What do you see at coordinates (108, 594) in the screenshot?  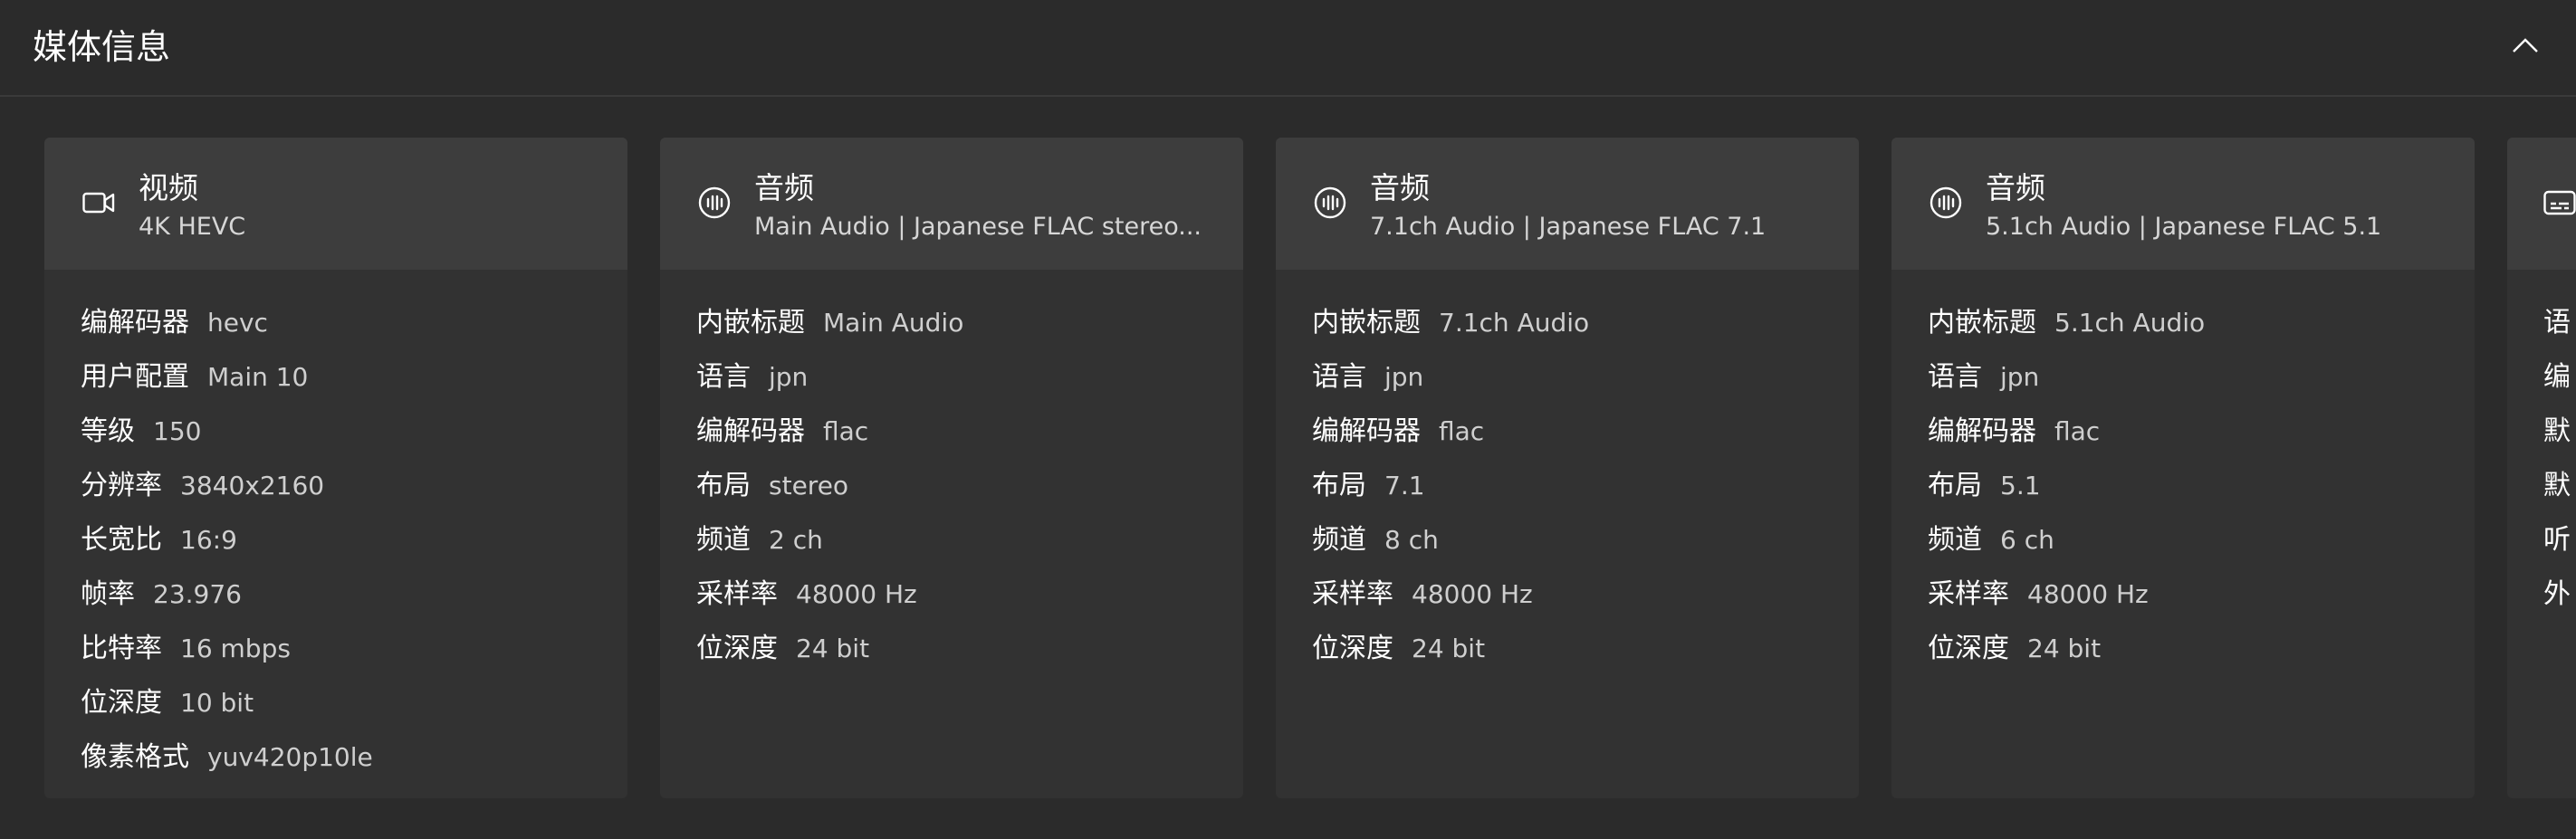 I see `property-label: 帧率` at bounding box center [108, 594].